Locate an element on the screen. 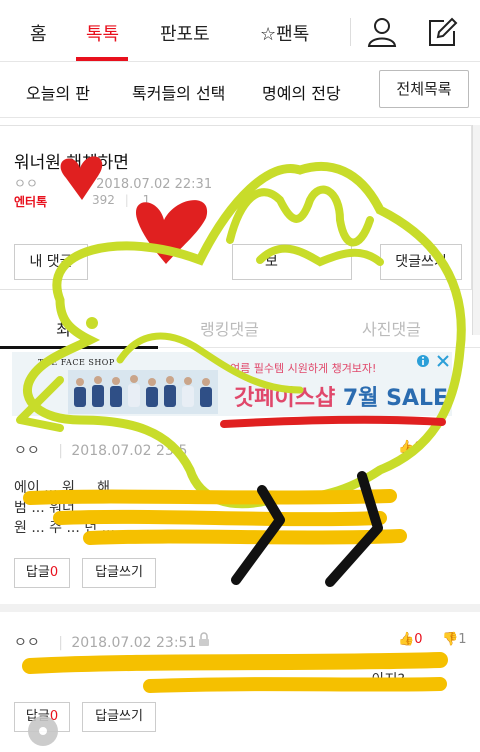 The image size is (480, 752). fab-dot is located at coordinates (43, 731).